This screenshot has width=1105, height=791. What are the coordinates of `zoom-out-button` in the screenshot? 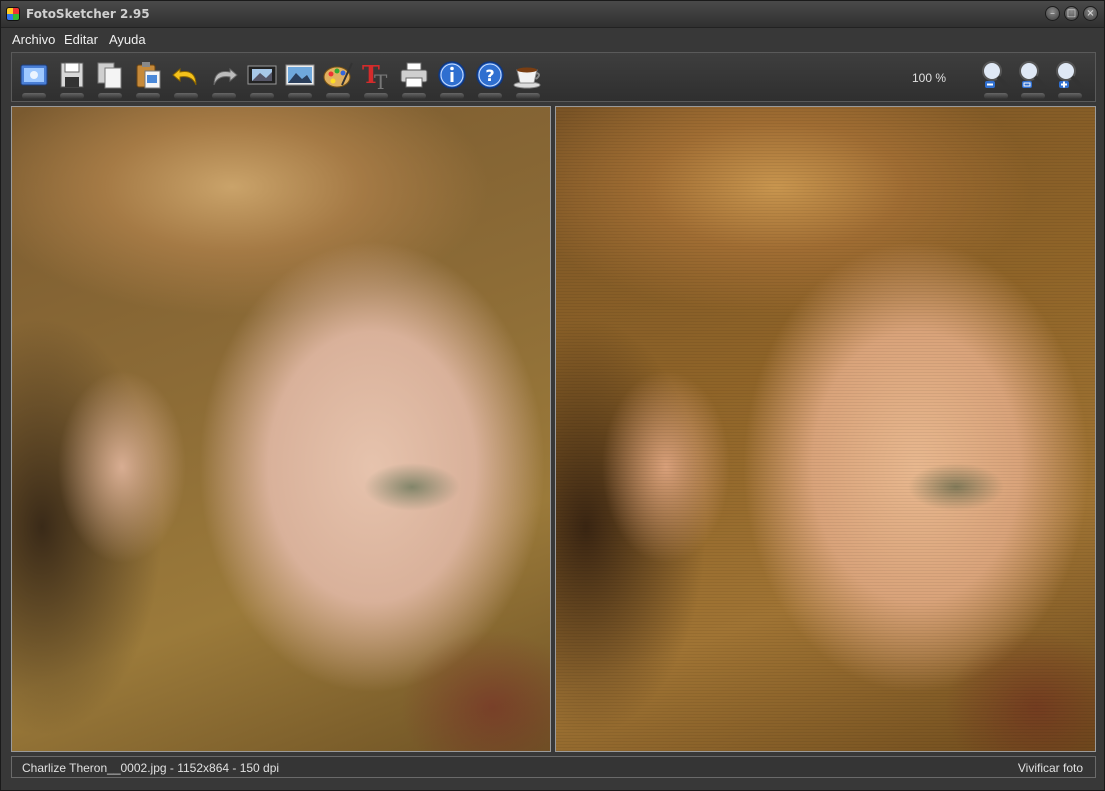 It's located at (996, 79).